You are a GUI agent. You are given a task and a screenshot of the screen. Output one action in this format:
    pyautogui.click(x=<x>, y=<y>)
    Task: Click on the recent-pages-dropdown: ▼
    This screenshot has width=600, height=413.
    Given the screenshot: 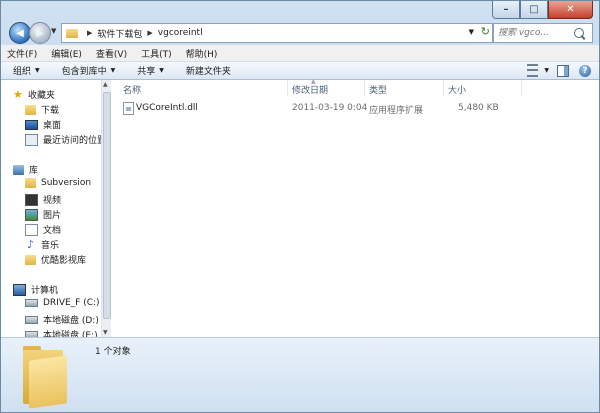 What is the action you would take?
    pyautogui.click(x=53, y=31)
    